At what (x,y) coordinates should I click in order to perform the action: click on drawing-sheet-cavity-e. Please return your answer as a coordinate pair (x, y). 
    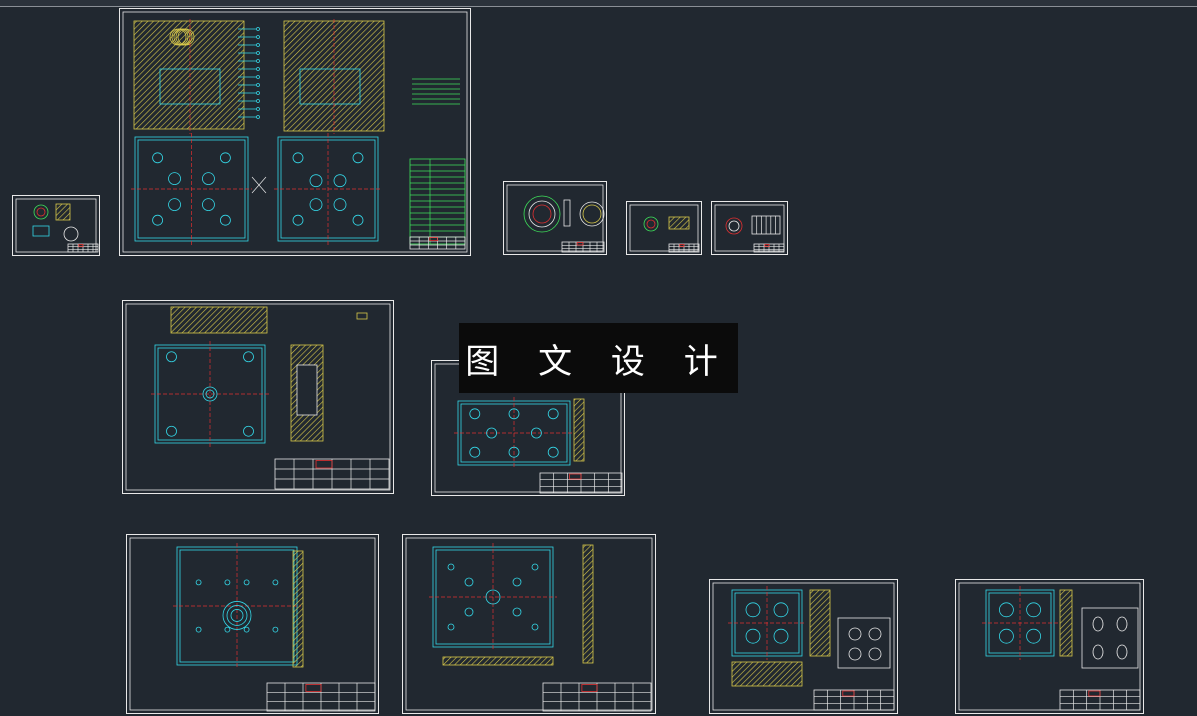
    Looking at the image, I should click on (803, 646).